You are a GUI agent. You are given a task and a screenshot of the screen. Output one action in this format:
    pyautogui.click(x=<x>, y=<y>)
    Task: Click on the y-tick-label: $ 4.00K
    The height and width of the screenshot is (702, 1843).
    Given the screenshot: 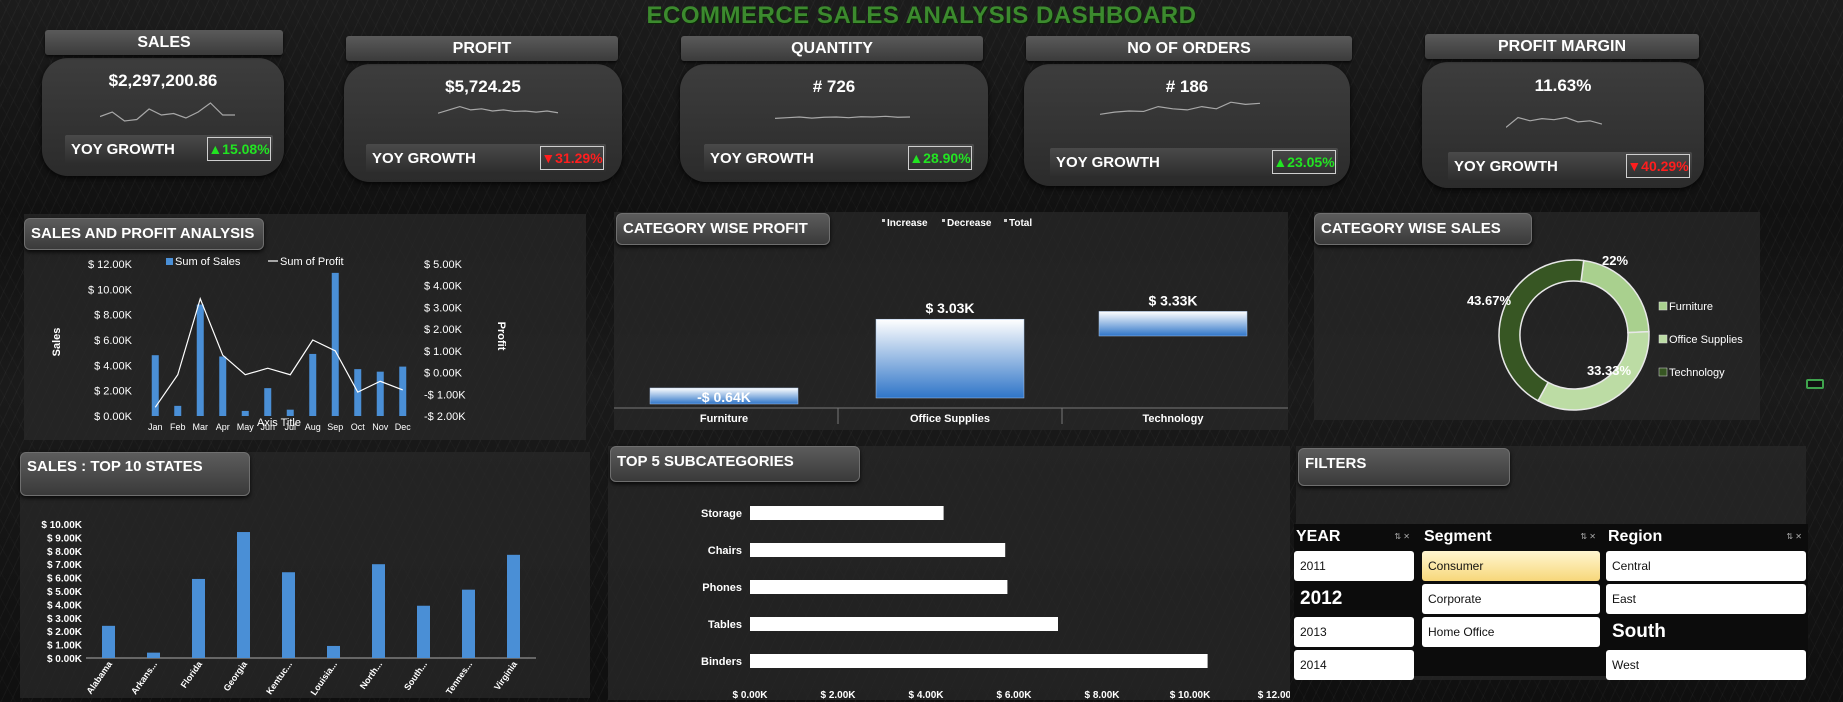 What is the action you would take?
    pyautogui.click(x=65, y=605)
    